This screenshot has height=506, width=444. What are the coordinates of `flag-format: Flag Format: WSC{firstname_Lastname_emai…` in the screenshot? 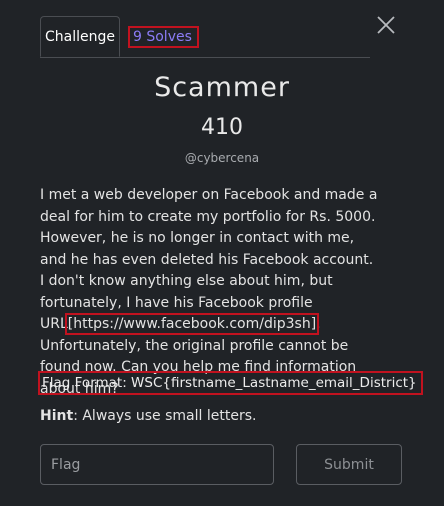 It's located at (230, 383).